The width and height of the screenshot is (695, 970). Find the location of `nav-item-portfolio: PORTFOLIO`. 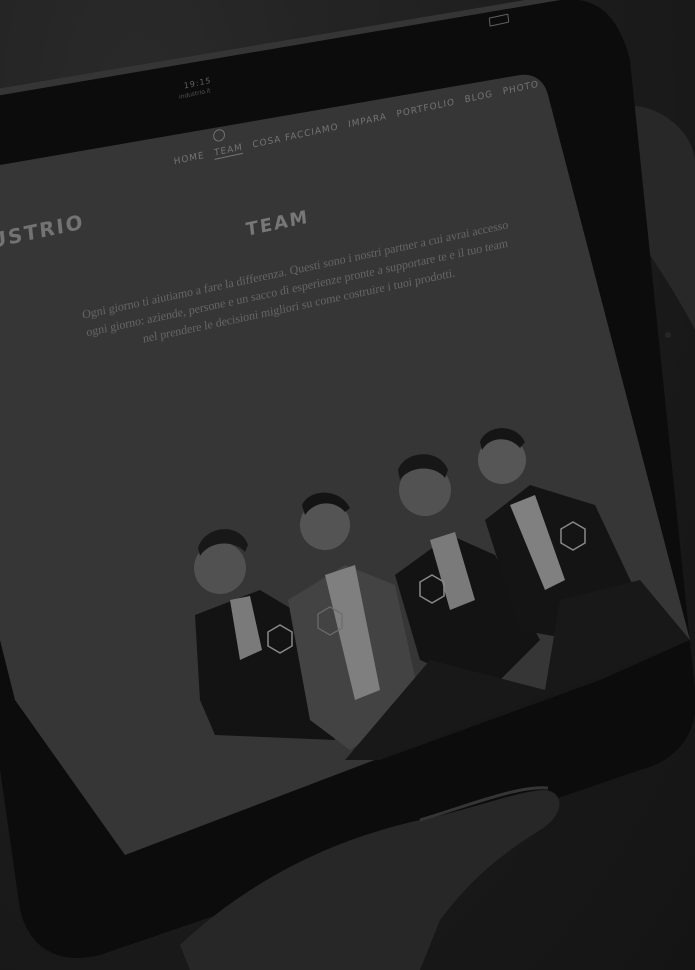

nav-item-portfolio: PORTFOLIO is located at coordinates (425, 109).